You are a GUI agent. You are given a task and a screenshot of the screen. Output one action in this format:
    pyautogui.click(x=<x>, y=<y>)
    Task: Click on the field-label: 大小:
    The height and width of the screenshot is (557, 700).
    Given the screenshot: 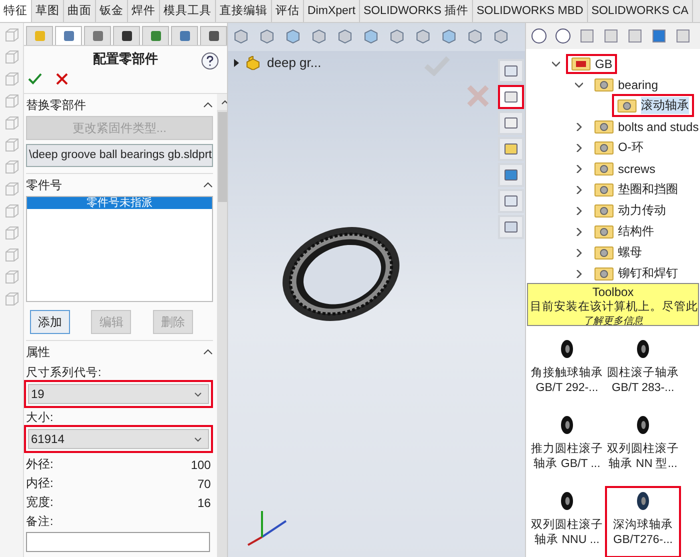 What is the action you would take?
    pyautogui.click(x=40, y=417)
    